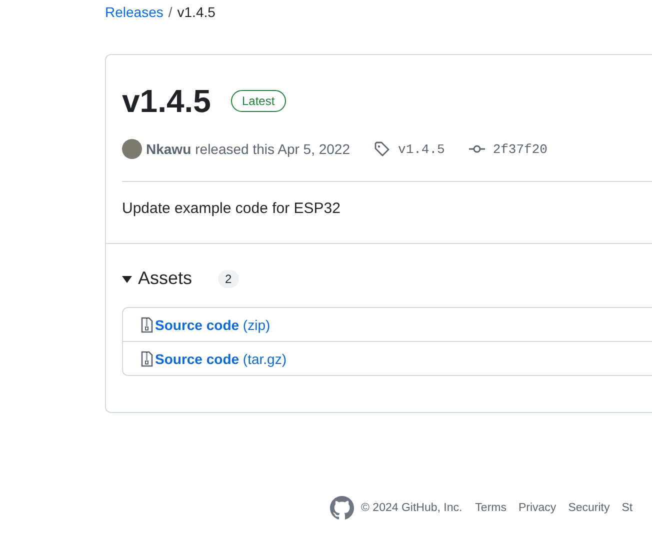 The height and width of the screenshot is (533, 652). Describe the element at coordinates (589, 508) in the screenshot. I see `footer-link: Security` at that location.